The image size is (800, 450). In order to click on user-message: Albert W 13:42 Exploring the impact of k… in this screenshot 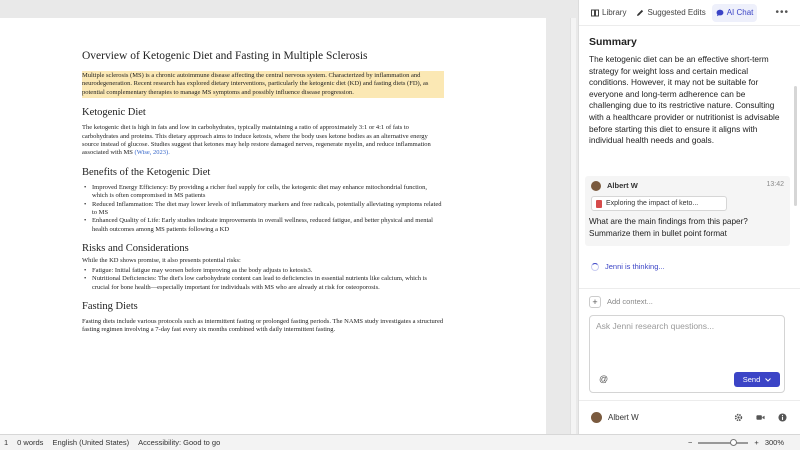, I will do `click(687, 211)`.